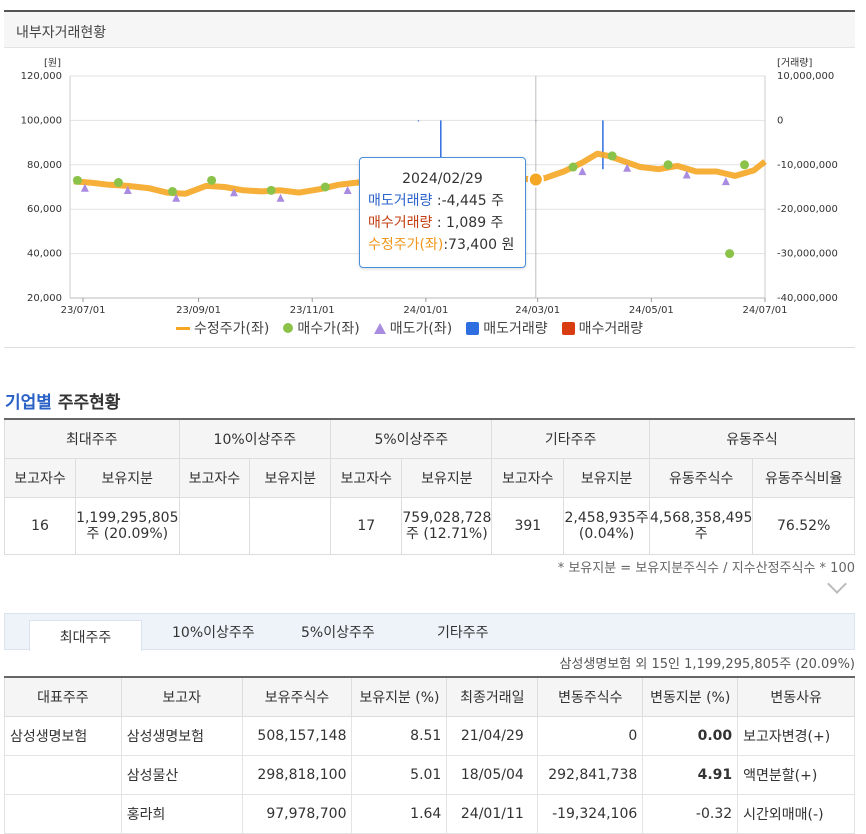 The width and height of the screenshot is (866, 834). Describe the element at coordinates (570, 438) in the screenshot. I see `group-header: 기타주주` at that location.